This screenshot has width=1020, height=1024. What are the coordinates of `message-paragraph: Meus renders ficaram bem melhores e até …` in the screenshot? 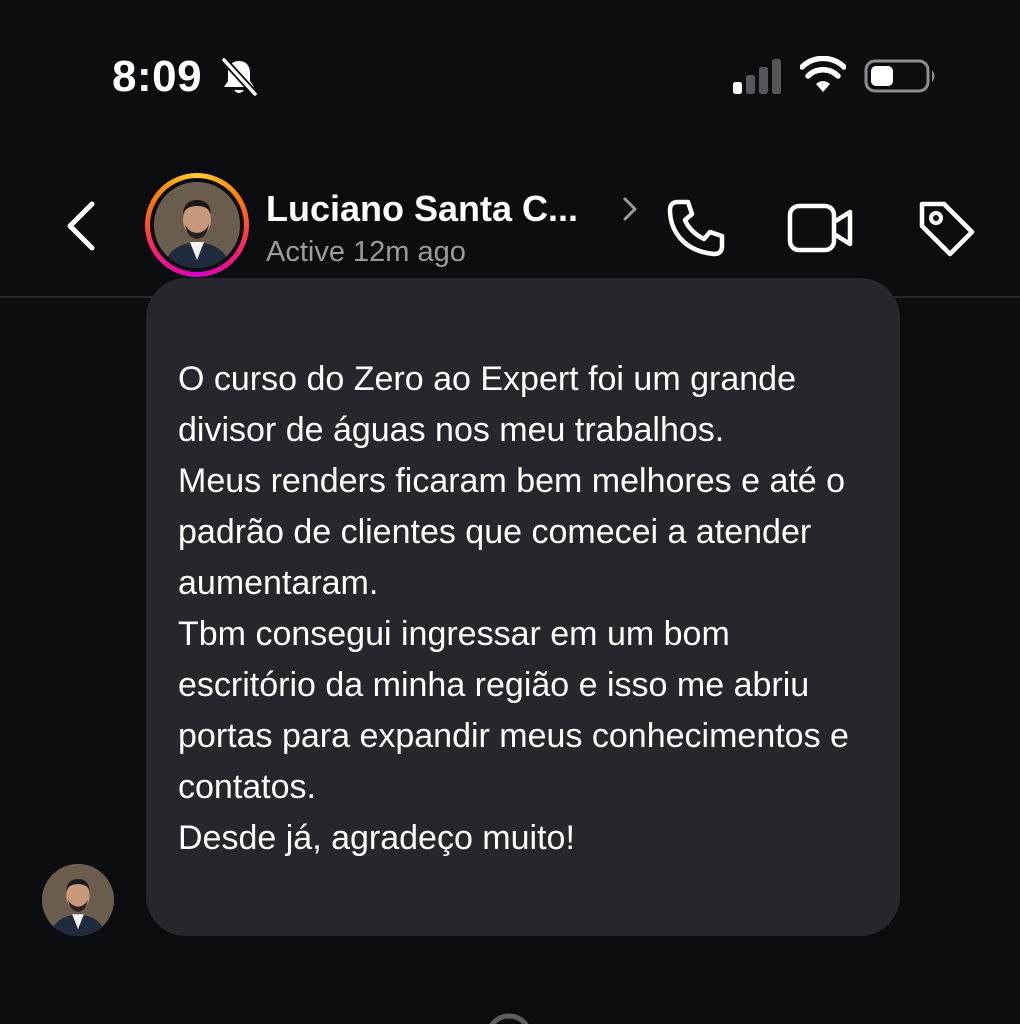 It's located at (512, 532).